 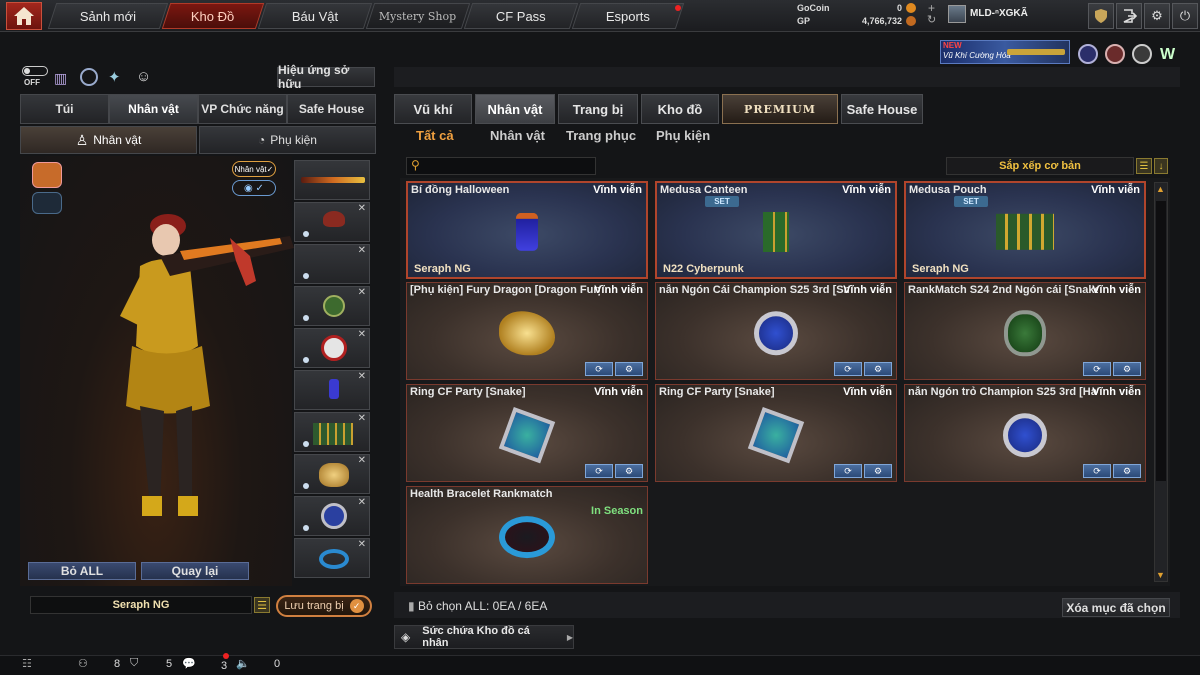 I want to click on scroll-down-icon: ▼, so click(x=1160, y=575).